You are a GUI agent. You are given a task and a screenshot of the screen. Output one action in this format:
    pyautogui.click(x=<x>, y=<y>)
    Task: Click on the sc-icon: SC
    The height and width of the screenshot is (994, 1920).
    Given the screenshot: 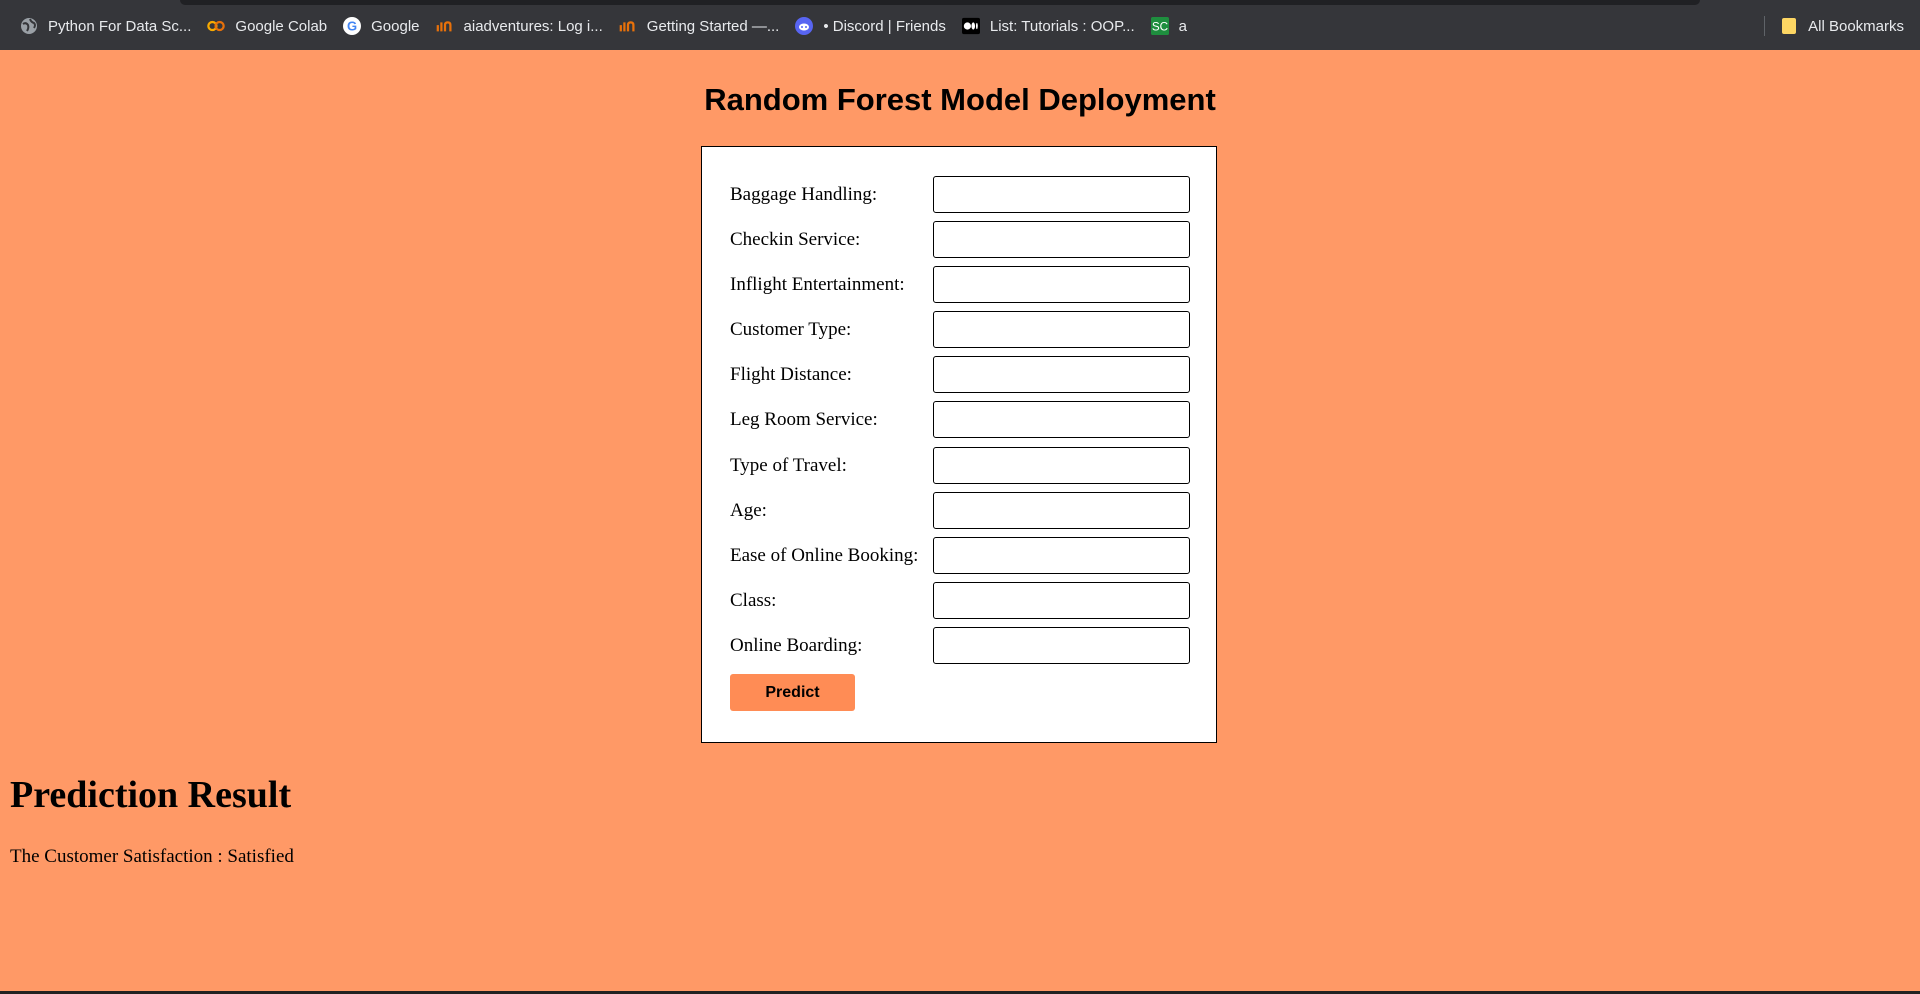 What is the action you would take?
    pyautogui.click(x=1159, y=26)
    